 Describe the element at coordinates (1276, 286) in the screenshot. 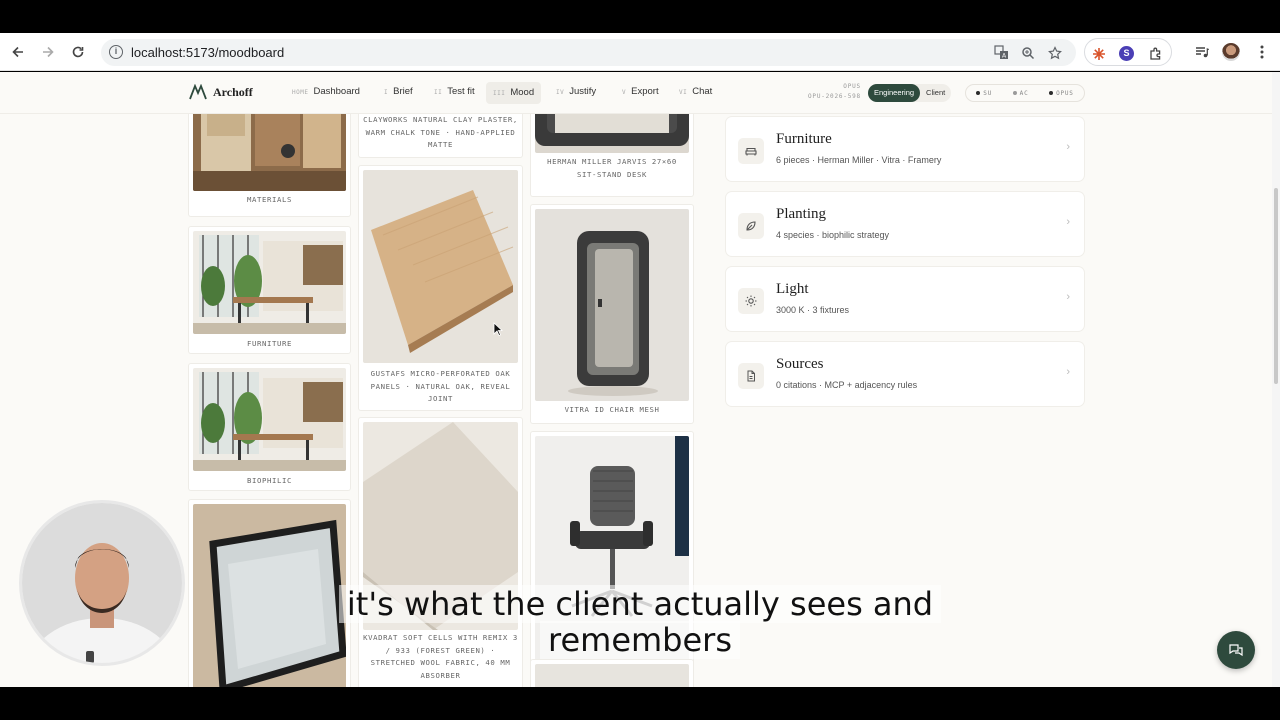

I see `scrollbar-thumb` at that location.